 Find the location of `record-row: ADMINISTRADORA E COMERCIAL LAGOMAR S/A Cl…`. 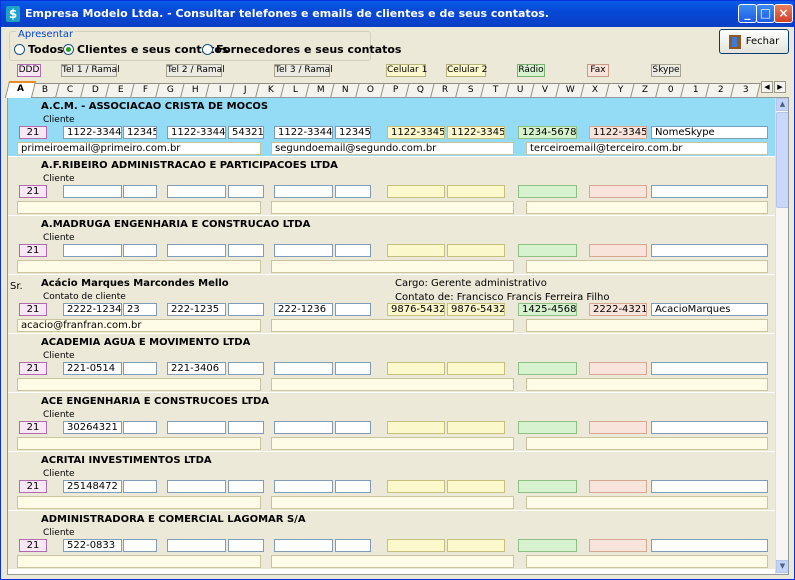

record-row: ADMINISTRADORA E COMERCIAL LAGOMAR S/A Cl… is located at coordinates (391, 540).